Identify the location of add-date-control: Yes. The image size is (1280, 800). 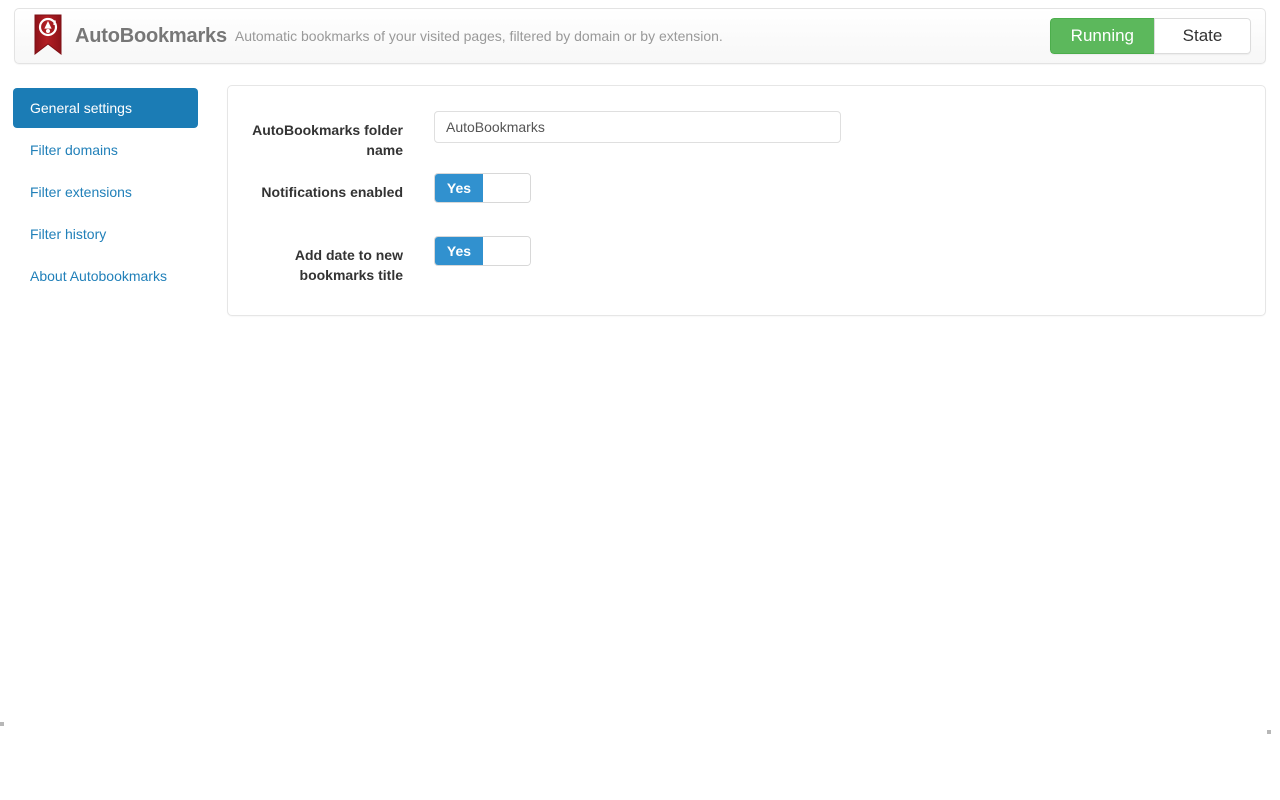
(482, 251).